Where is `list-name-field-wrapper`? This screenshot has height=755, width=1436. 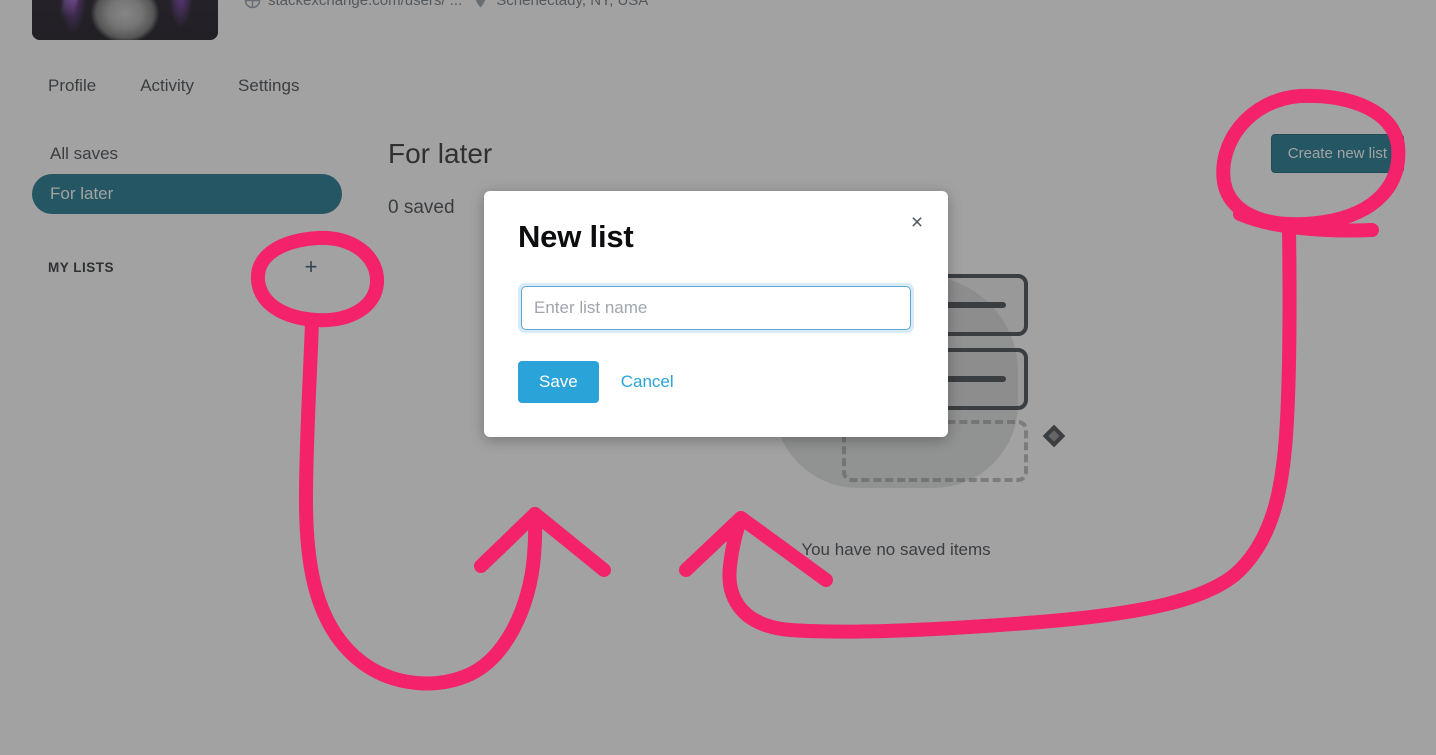
list-name-field-wrapper is located at coordinates (716, 308).